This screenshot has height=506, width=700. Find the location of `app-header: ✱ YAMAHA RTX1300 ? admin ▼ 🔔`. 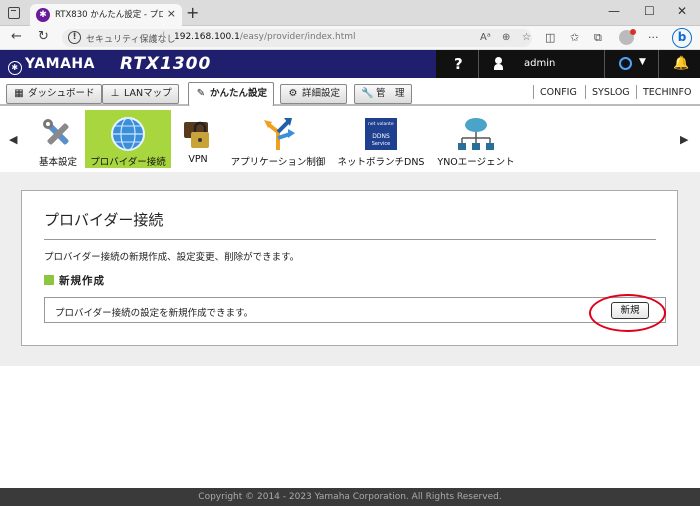

app-header: ✱ YAMAHA RTX1300 ? admin ▼ 🔔 is located at coordinates (350, 64).